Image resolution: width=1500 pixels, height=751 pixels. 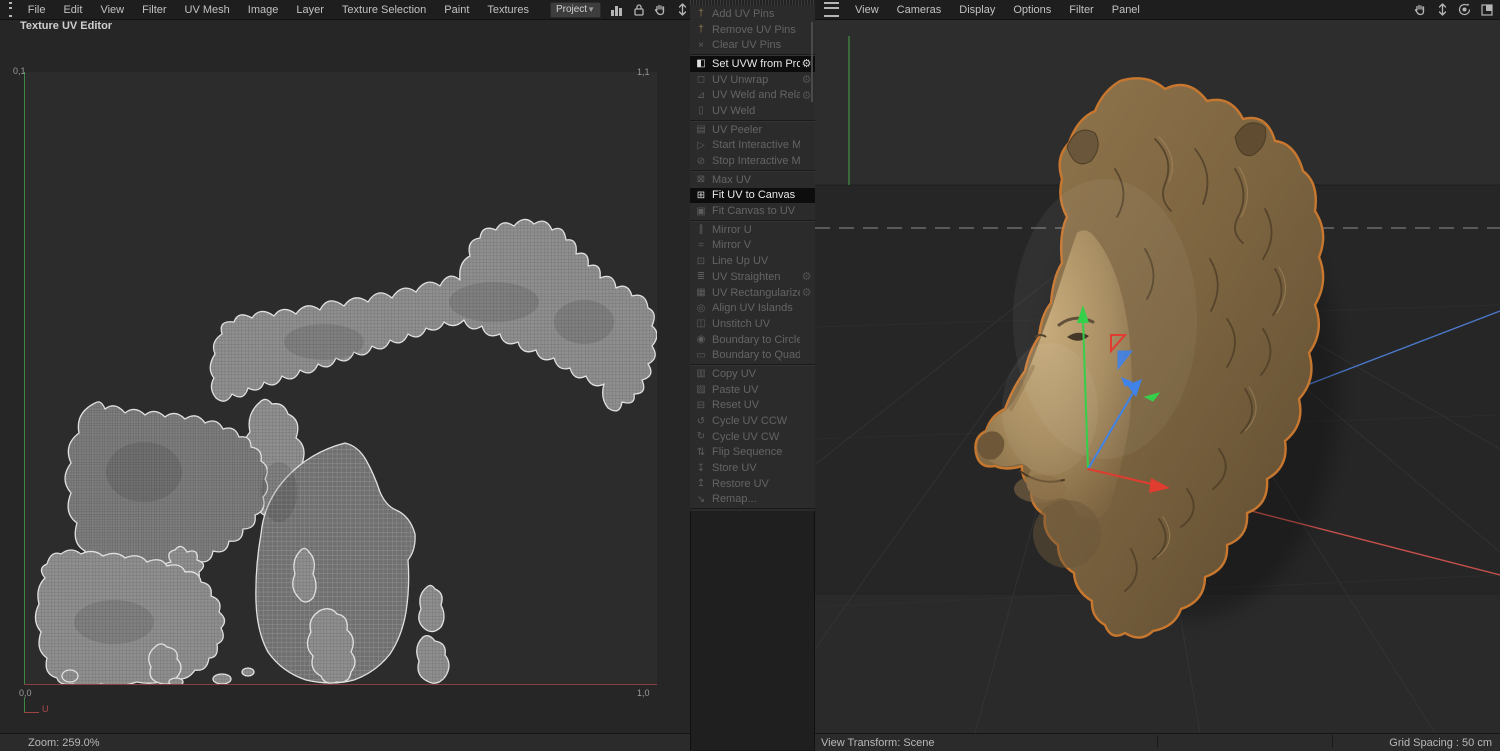 What do you see at coordinates (878, 742) in the screenshot?
I see `view-transform-status: View Transform: Scene` at bounding box center [878, 742].